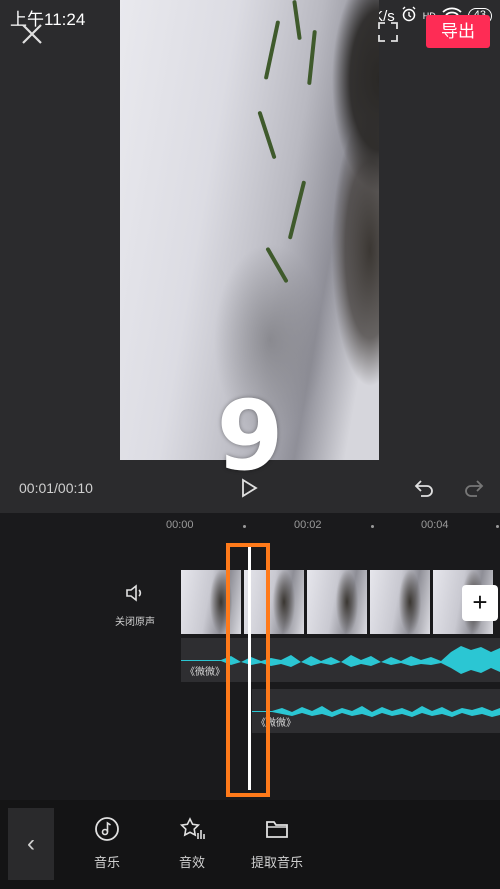  Describe the element at coordinates (277, 843) in the screenshot. I see `extract-music-tool-button: 提取音乐` at that location.